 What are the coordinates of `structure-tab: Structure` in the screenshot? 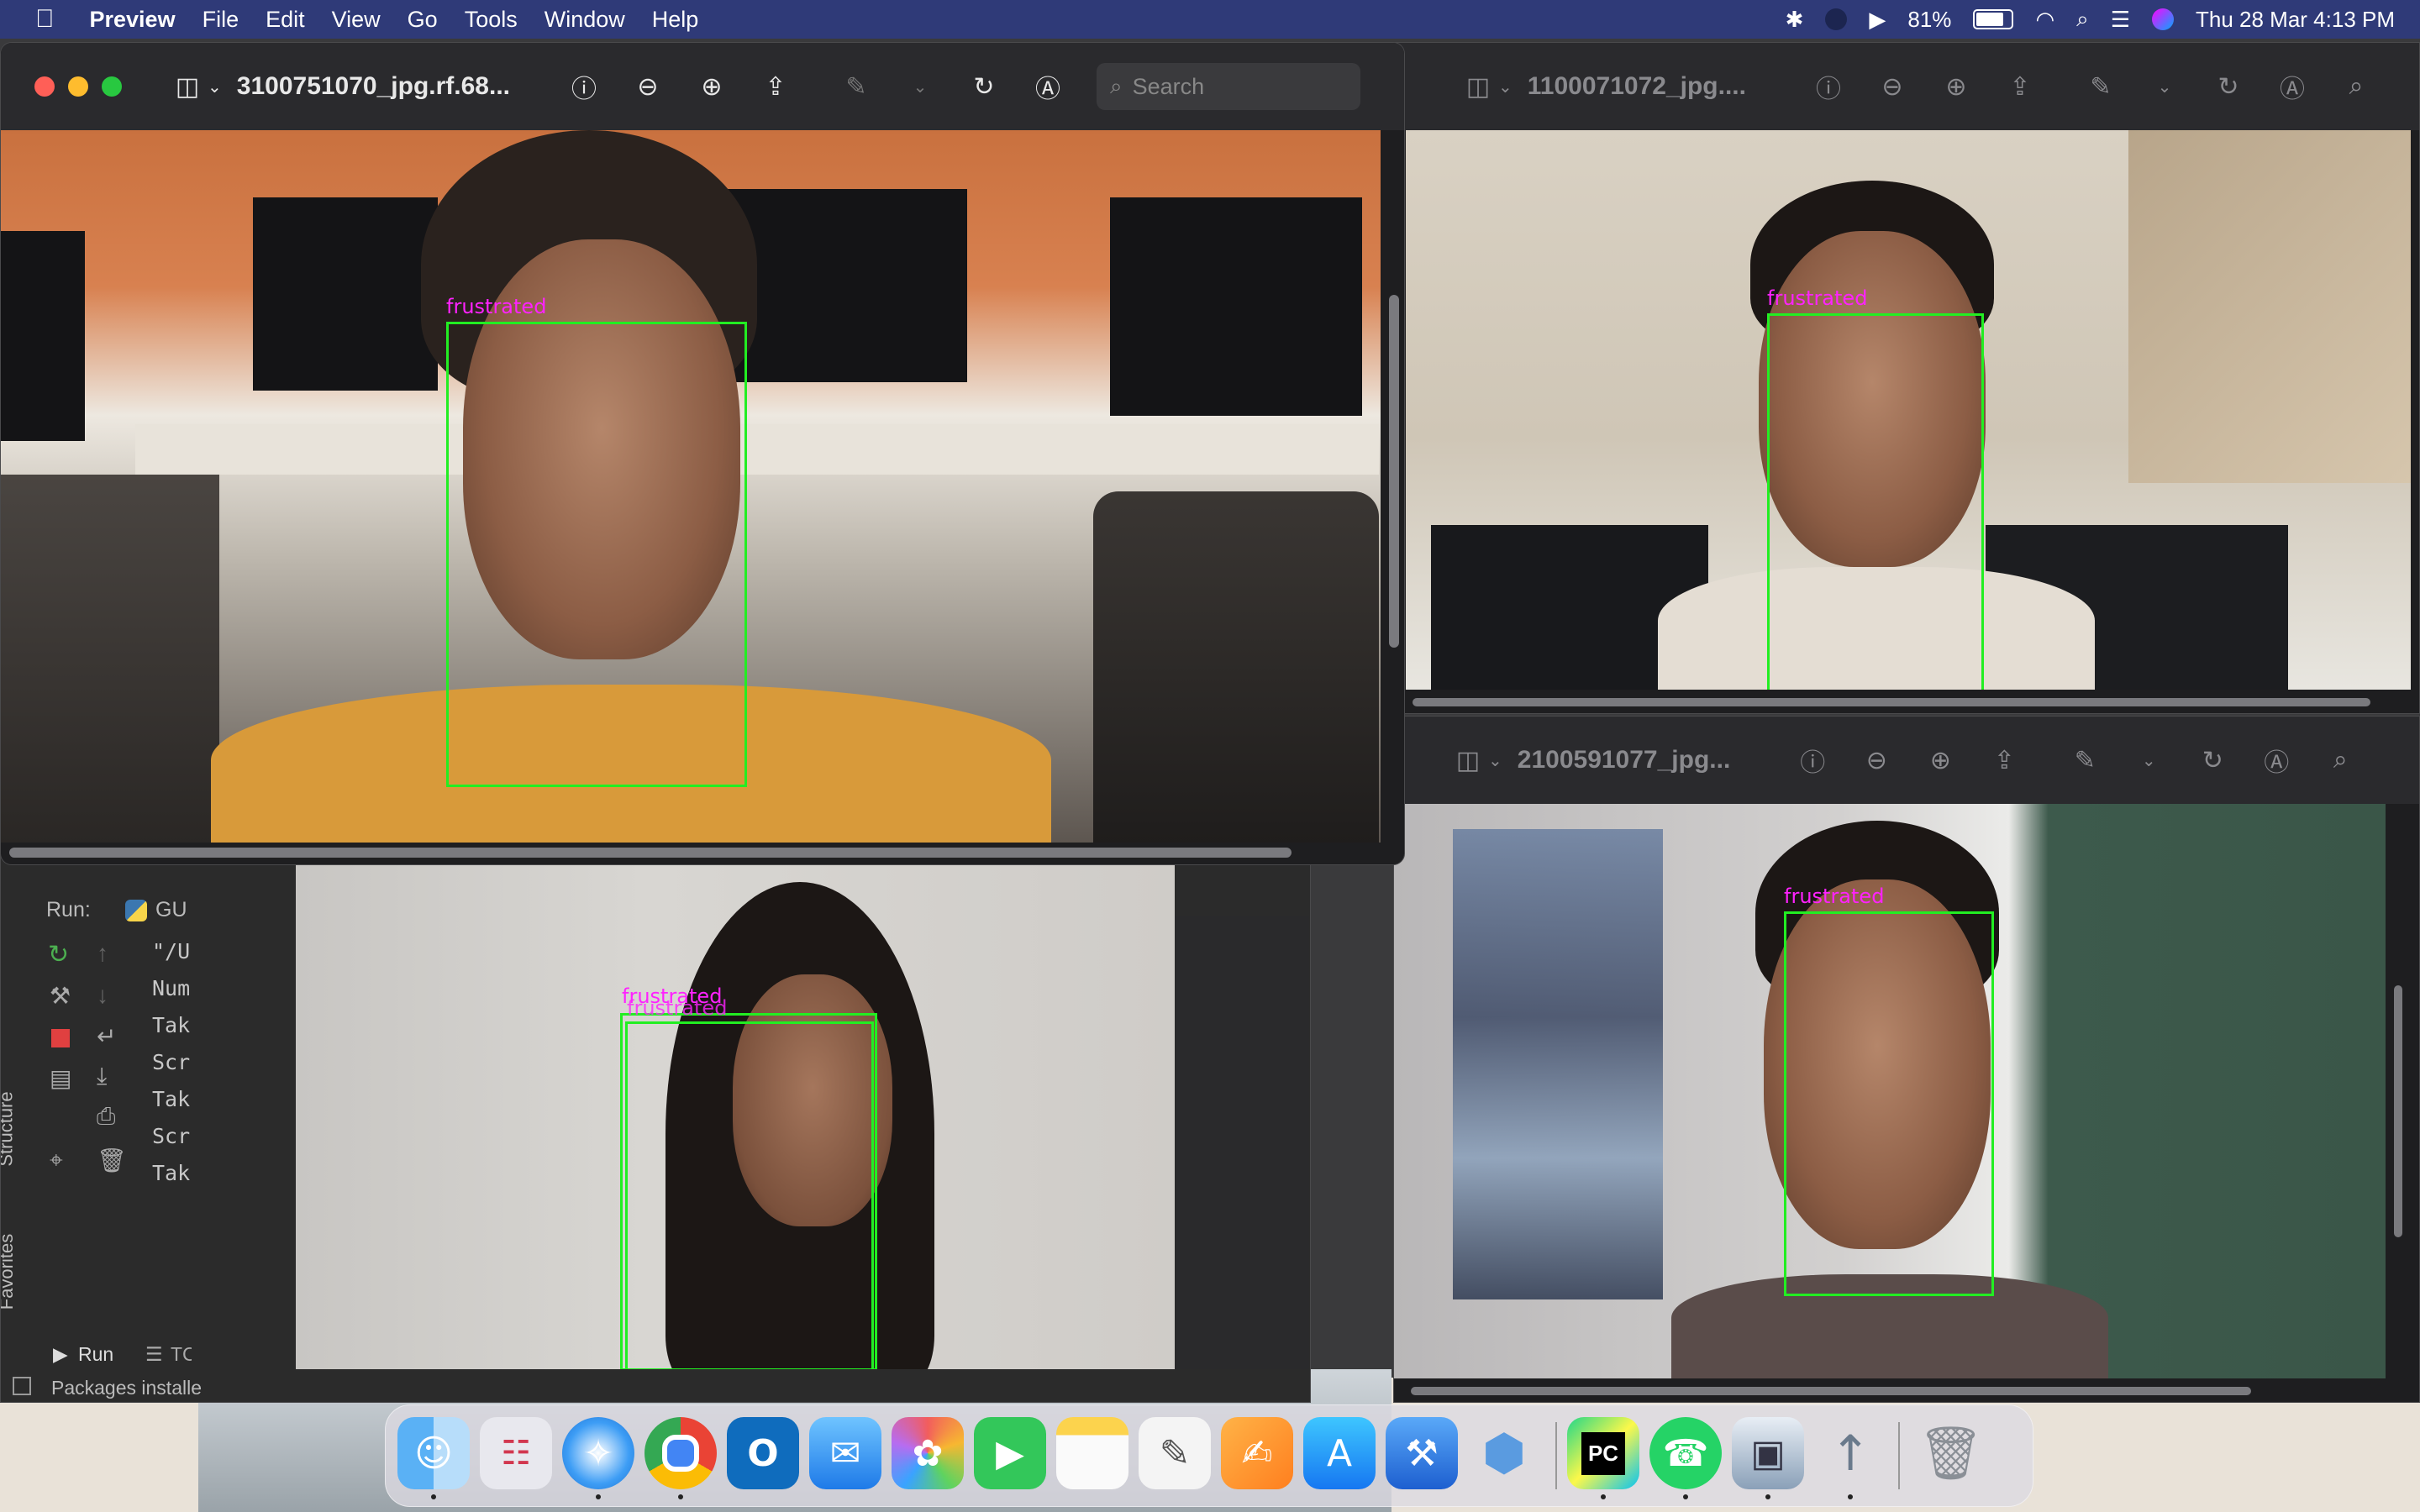 It's located at (9, 1128).